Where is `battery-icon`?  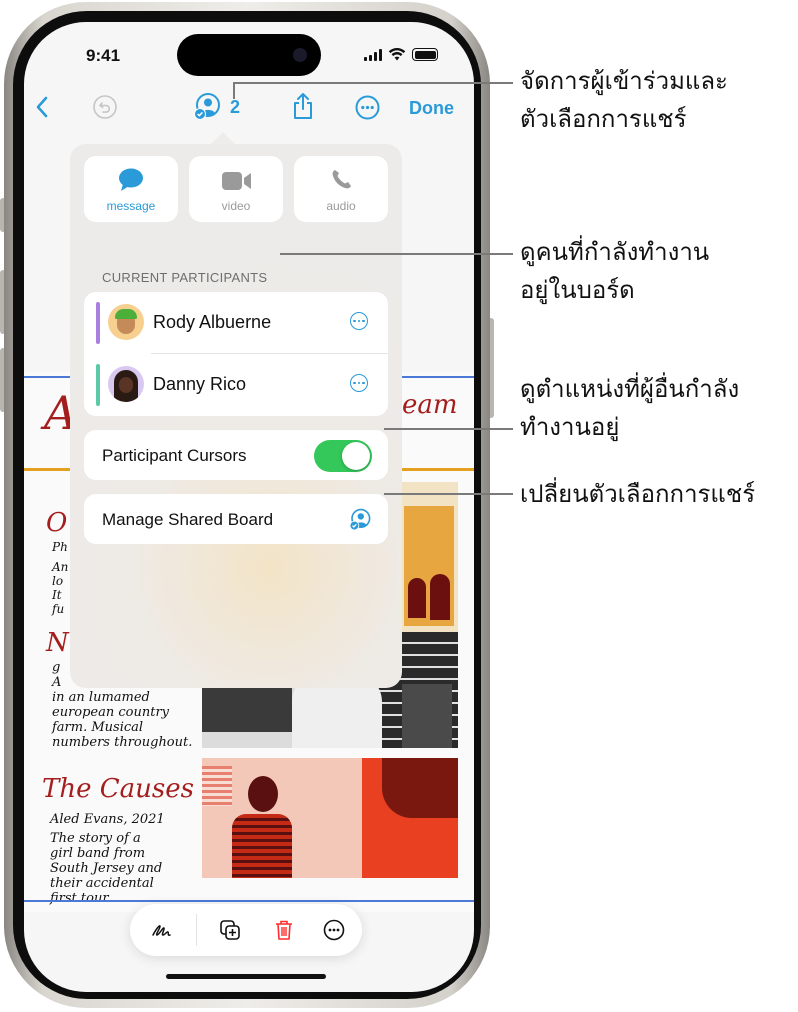
battery-icon is located at coordinates (425, 54).